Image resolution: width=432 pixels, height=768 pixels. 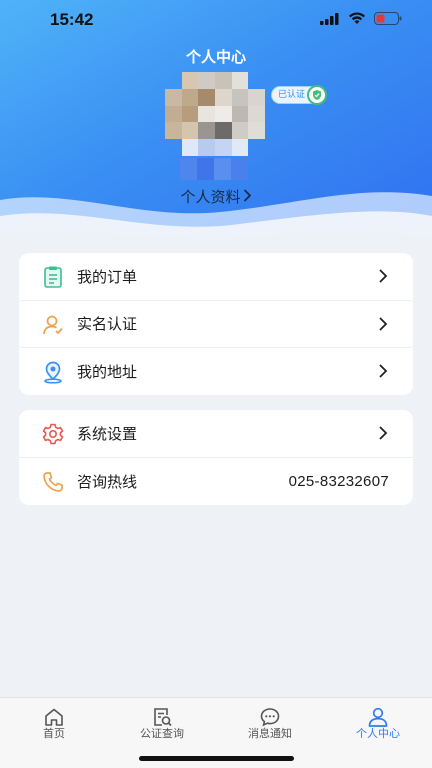 What do you see at coordinates (53, 277) in the screenshot?
I see `order-clipboard-icon` at bounding box center [53, 277].